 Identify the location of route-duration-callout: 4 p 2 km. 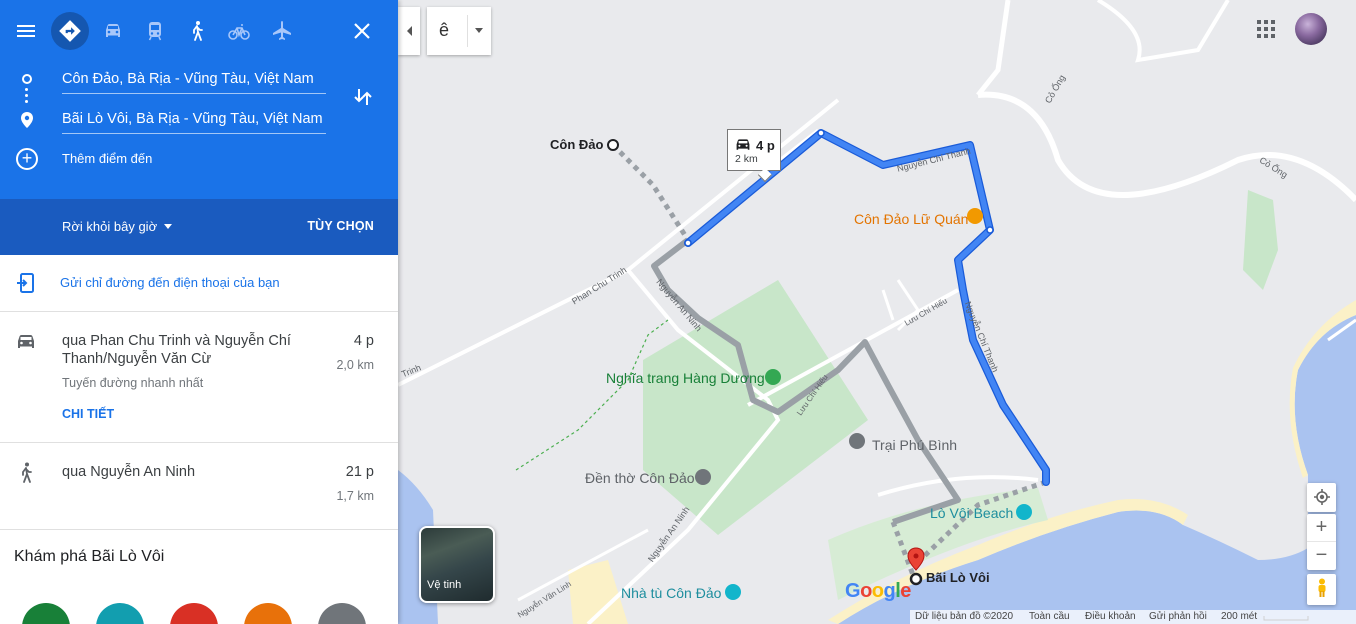
(754, 156).